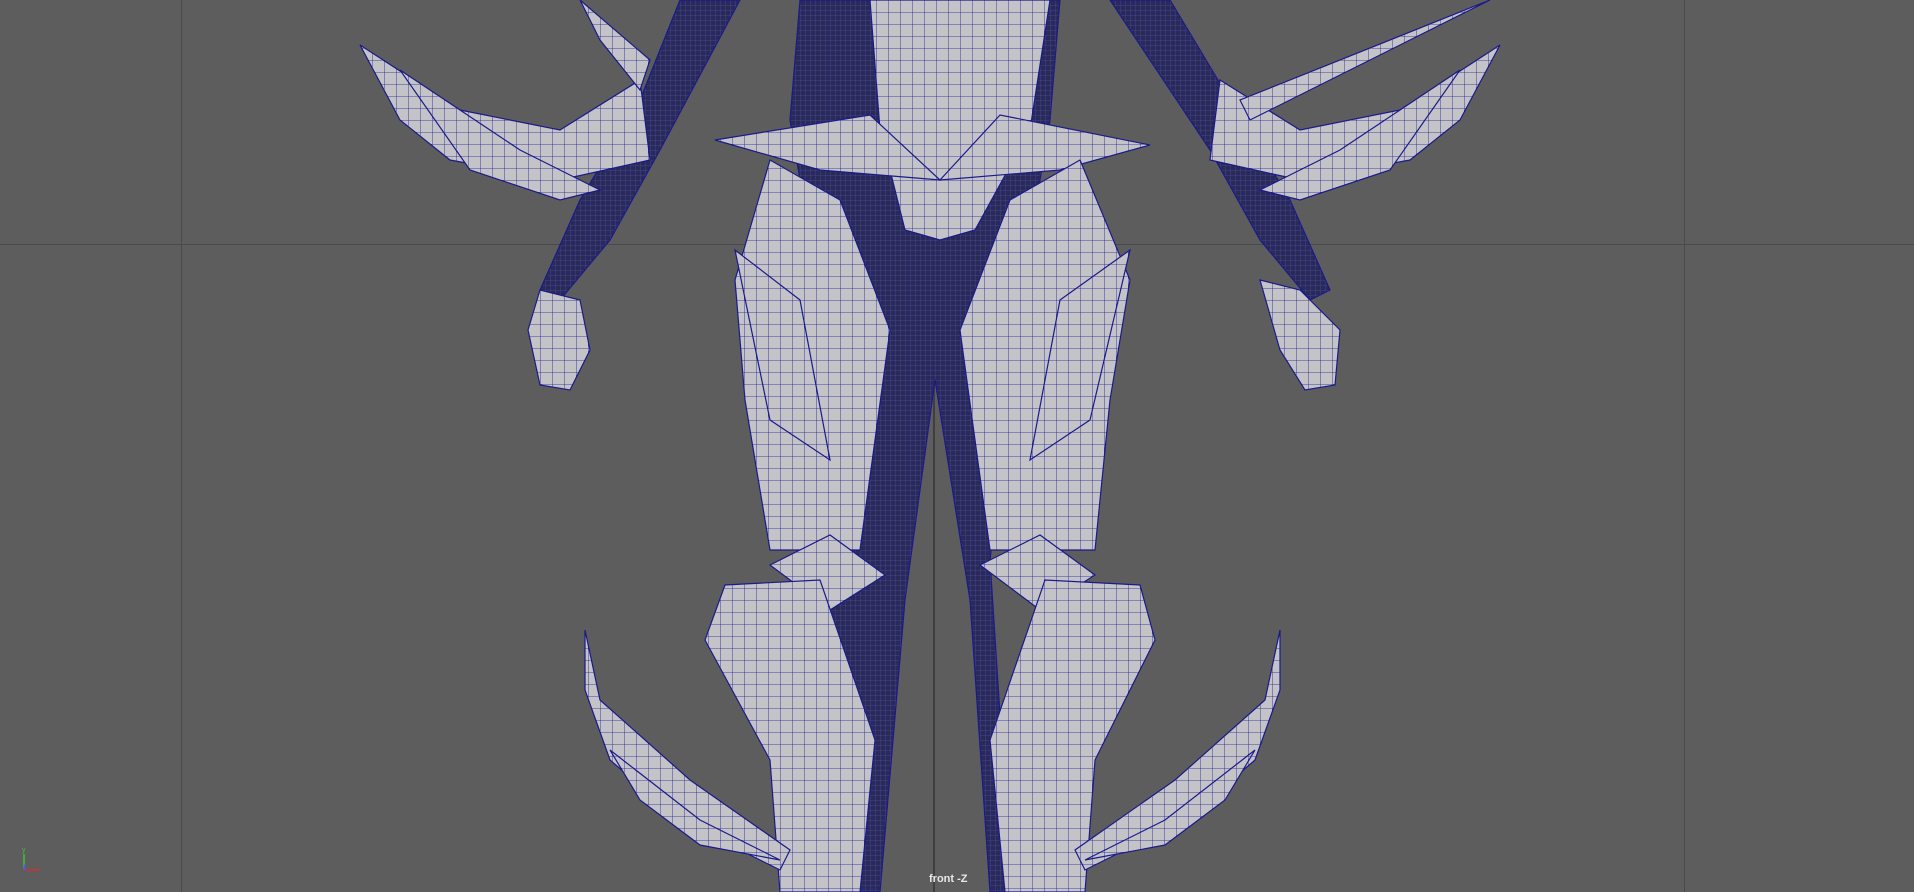 The height and width of the screenshot is (892, 1914). Describe the element at coordinates (24, 850) in the screenshot. I see `axis-y-label: y` at that location.